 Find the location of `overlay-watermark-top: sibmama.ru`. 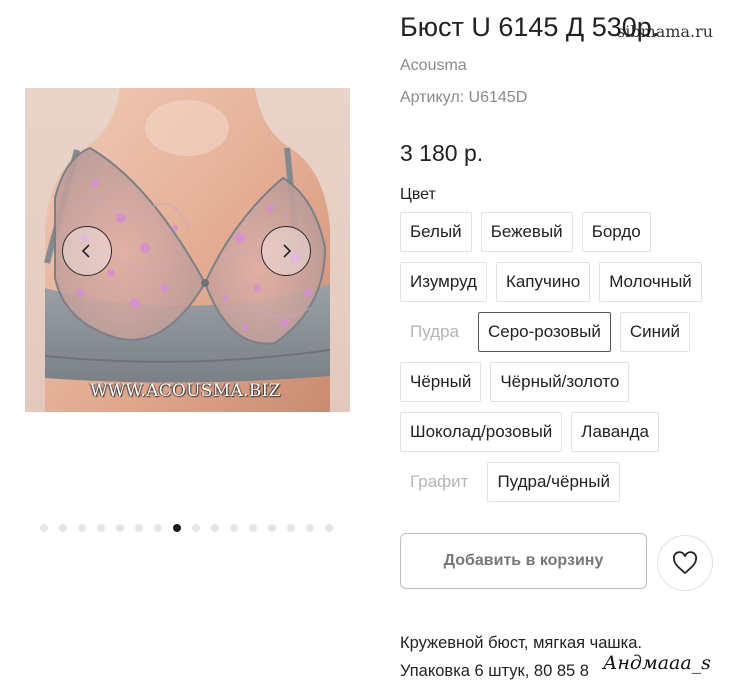

overlay-watermark-top: sibmama.ru is located at coordinates (665, 31).